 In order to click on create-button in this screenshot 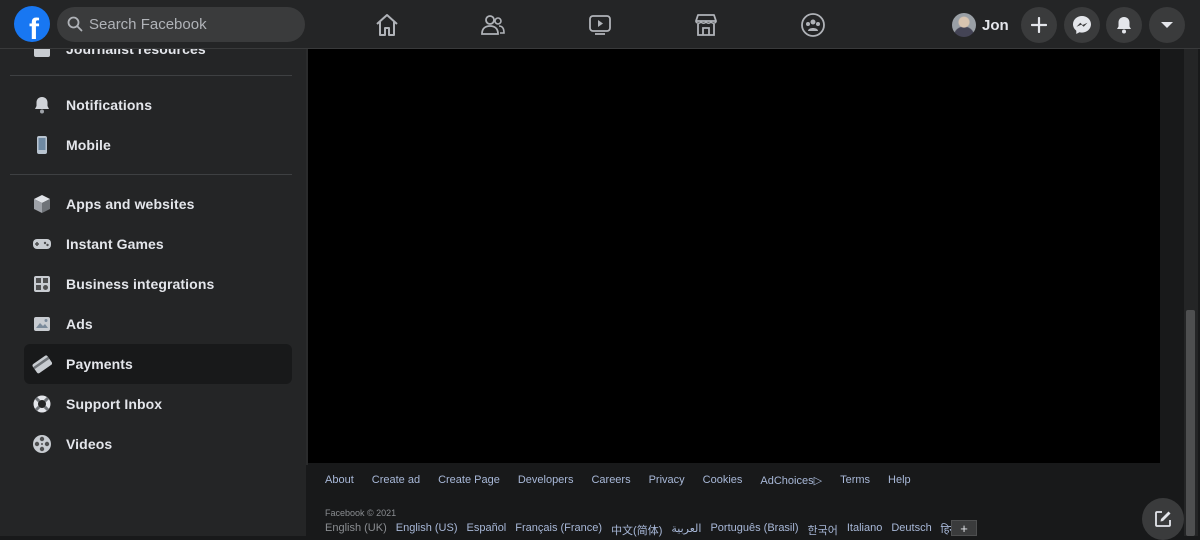, I will do `click(1039, 25)`.